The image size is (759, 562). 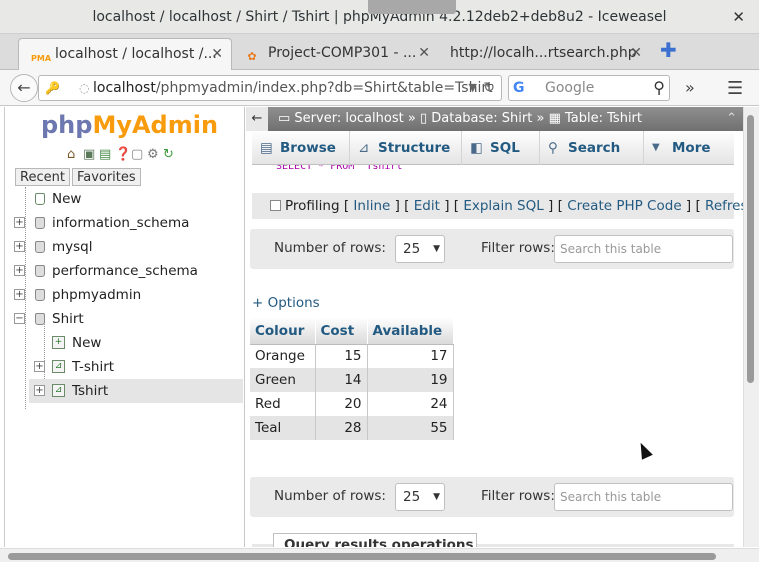 What do you see at coordinates (257, 119) in the screenshot?
I see `collapse-nav-icon: ←` at bounding box center [257, 119].